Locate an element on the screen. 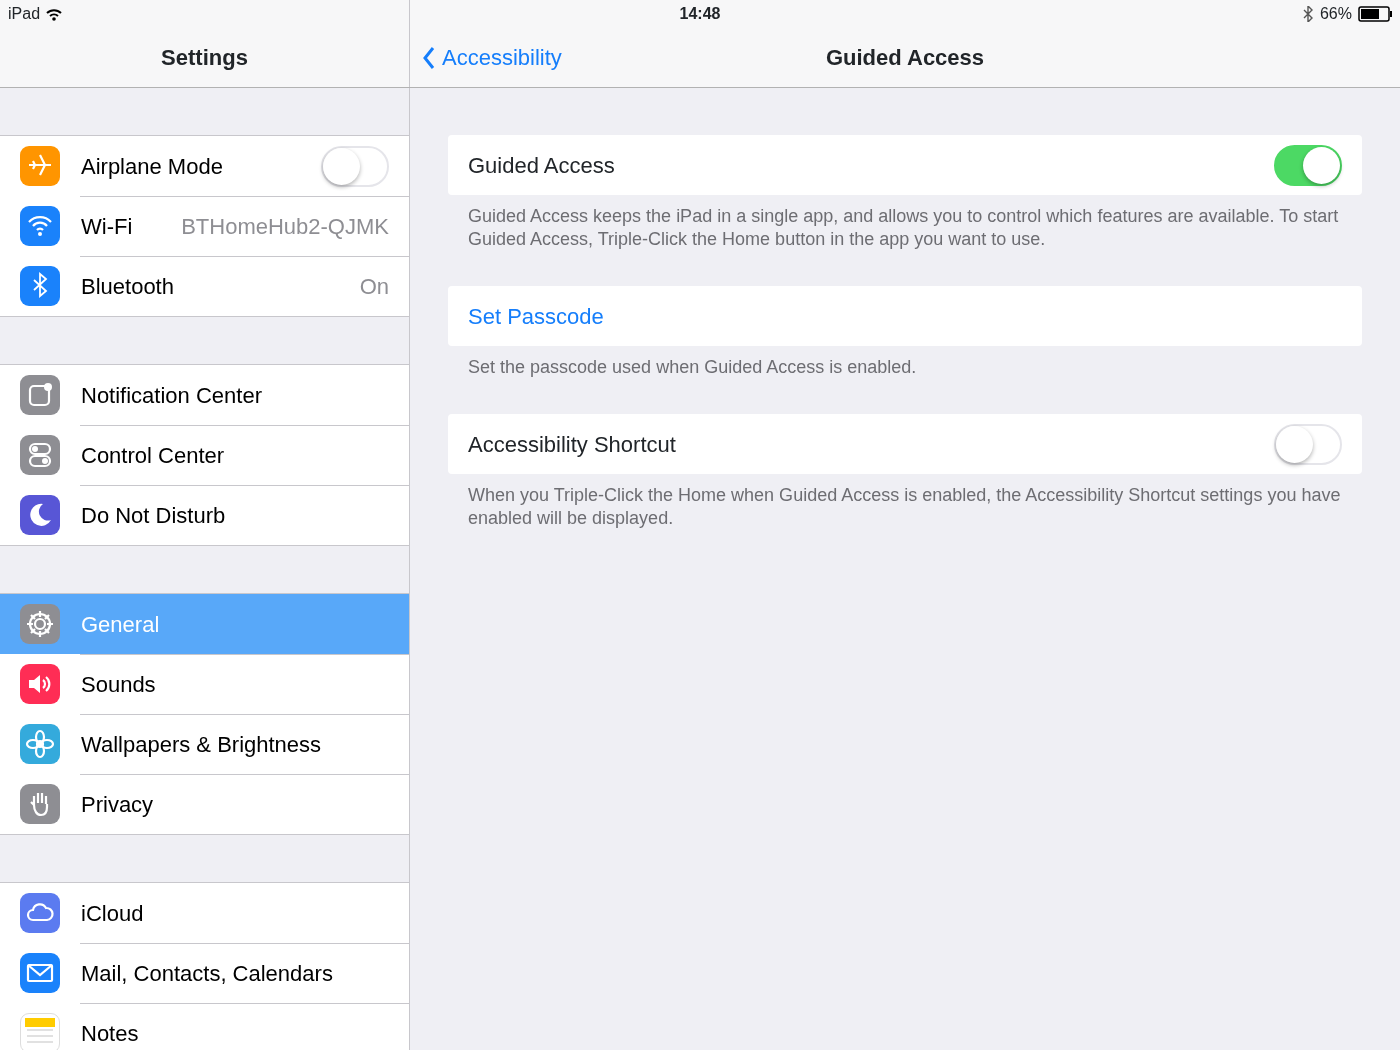 The height and width of the screenshot is (1050, 1400). item-label: Do Not Disturb is located at coordinates (153, 515).